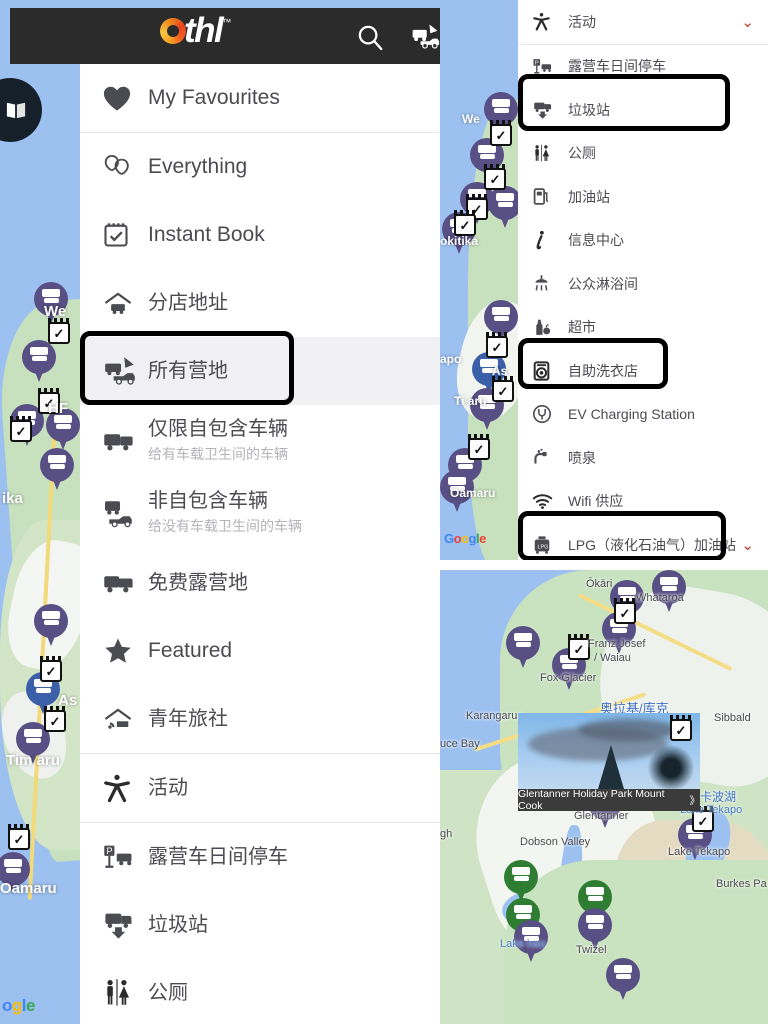 This screenshot has width=768, height=1024. What do you see at coordinates (225, 526) in the screenshot?
I see `menu-sublabel: 给没有车载卫生间的车辆` at bounding box center [225, 526].